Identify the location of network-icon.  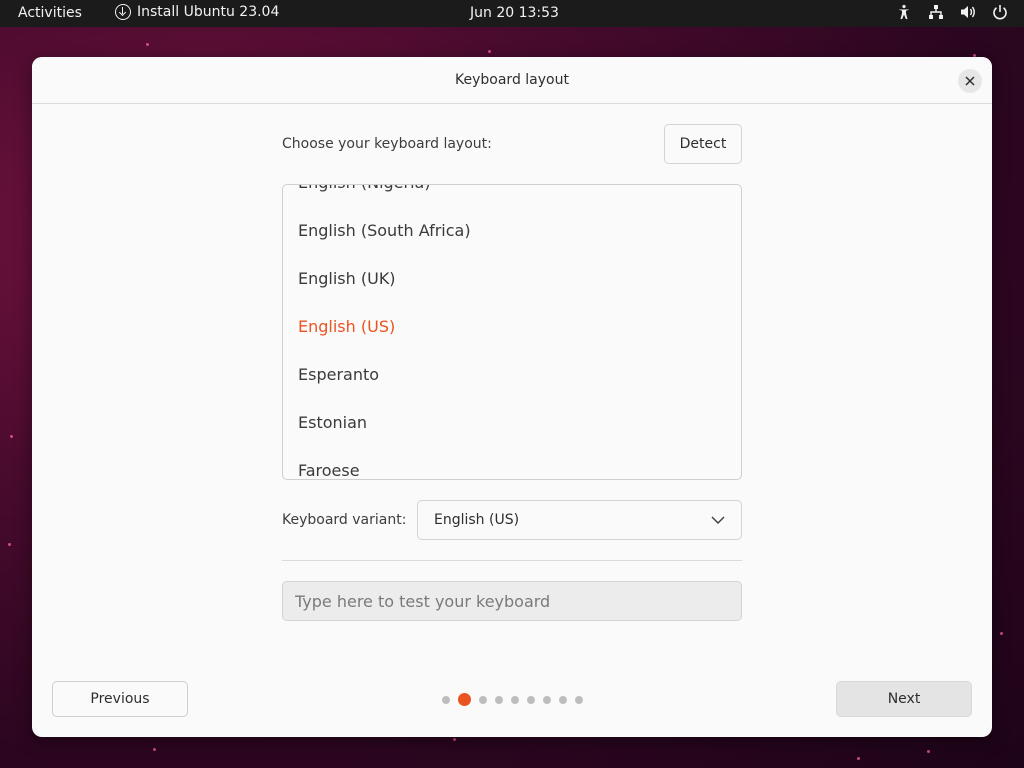
(936, 12).